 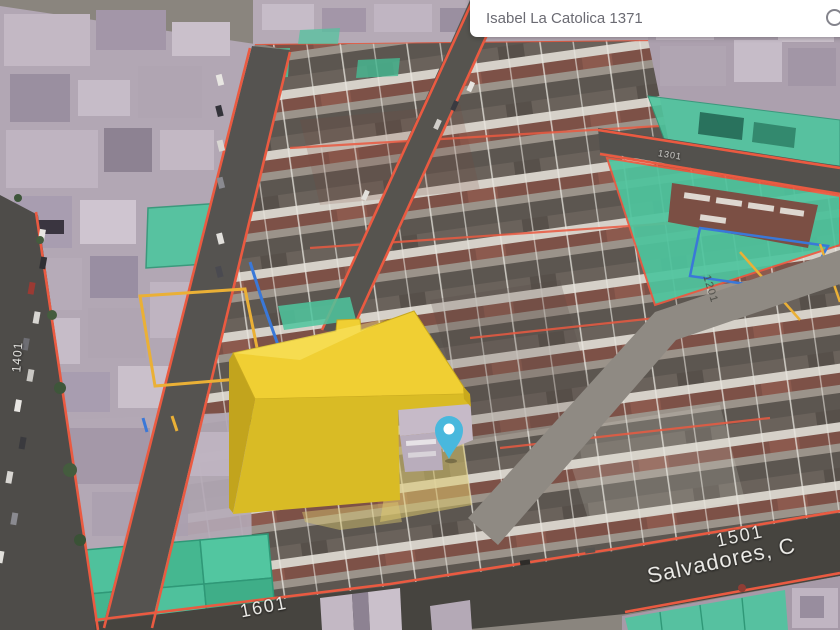 I want to click on search-bar, so click(x=655, y=18).